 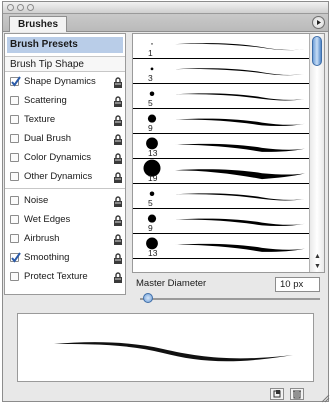 What do you see at coordinates (165, 8) in the screenshot?
I see `panel-titlebar` at bounding box center [165, 8].